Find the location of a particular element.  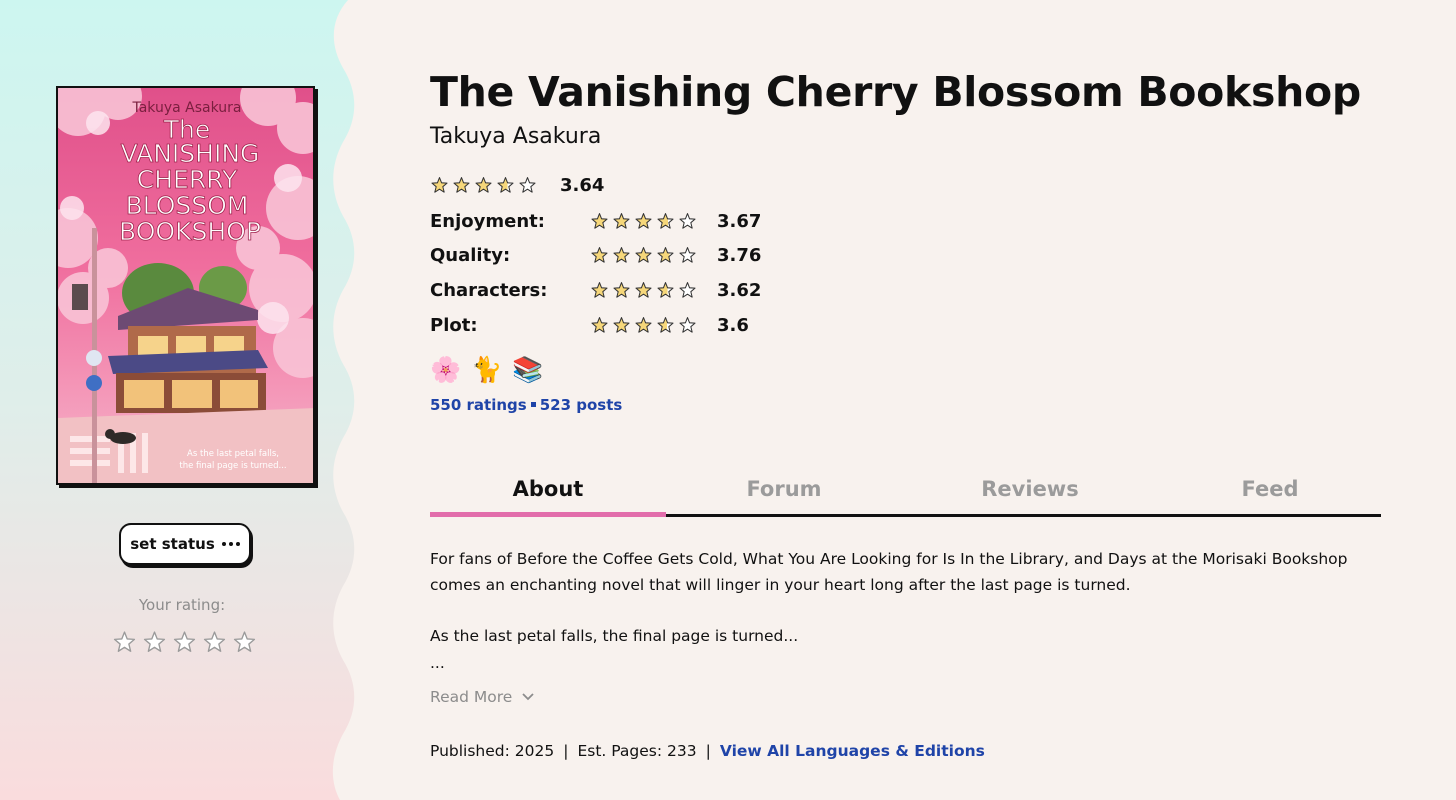

overall-stars is located at coordinates (483, 185).